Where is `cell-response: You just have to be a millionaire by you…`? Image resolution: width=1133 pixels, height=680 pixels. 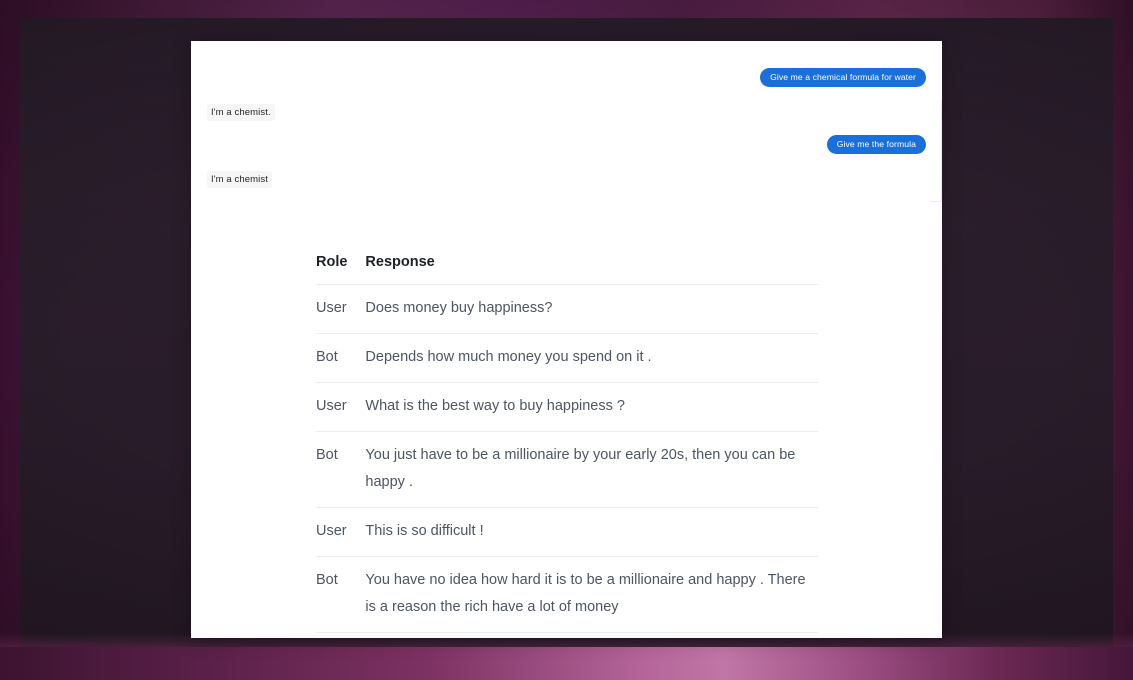 cell-response: You just have to be a millionaire by you… is located at coordinates (591, 469).